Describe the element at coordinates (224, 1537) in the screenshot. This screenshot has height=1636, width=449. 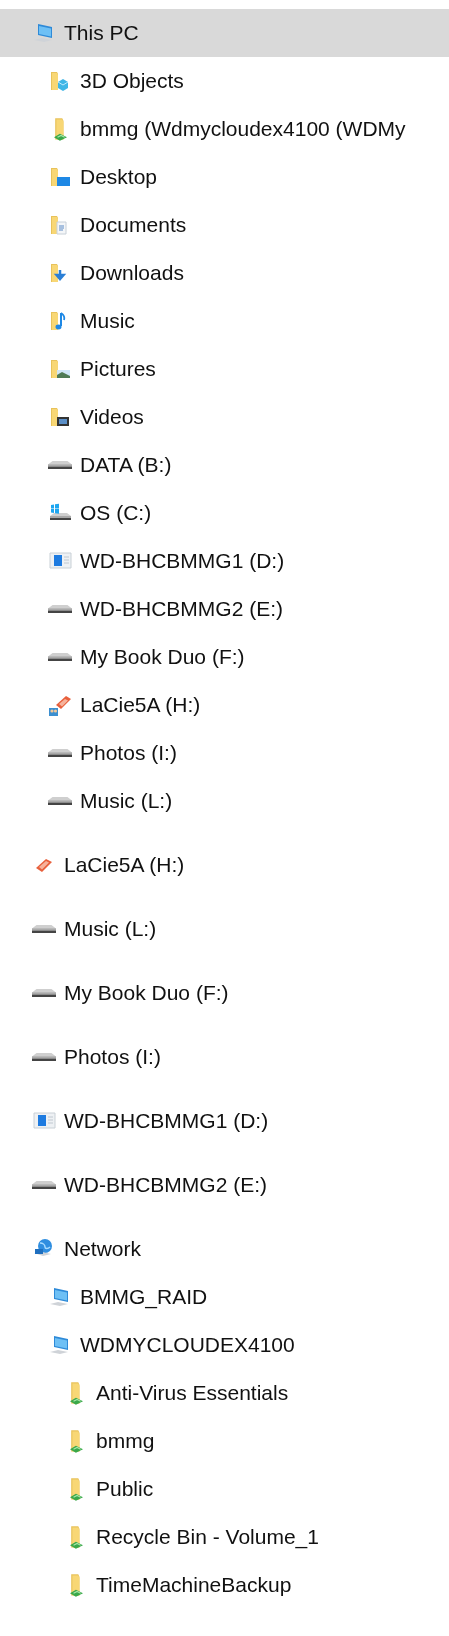
I see `tree-item: Recycle Bin - Volume_1` at that location.